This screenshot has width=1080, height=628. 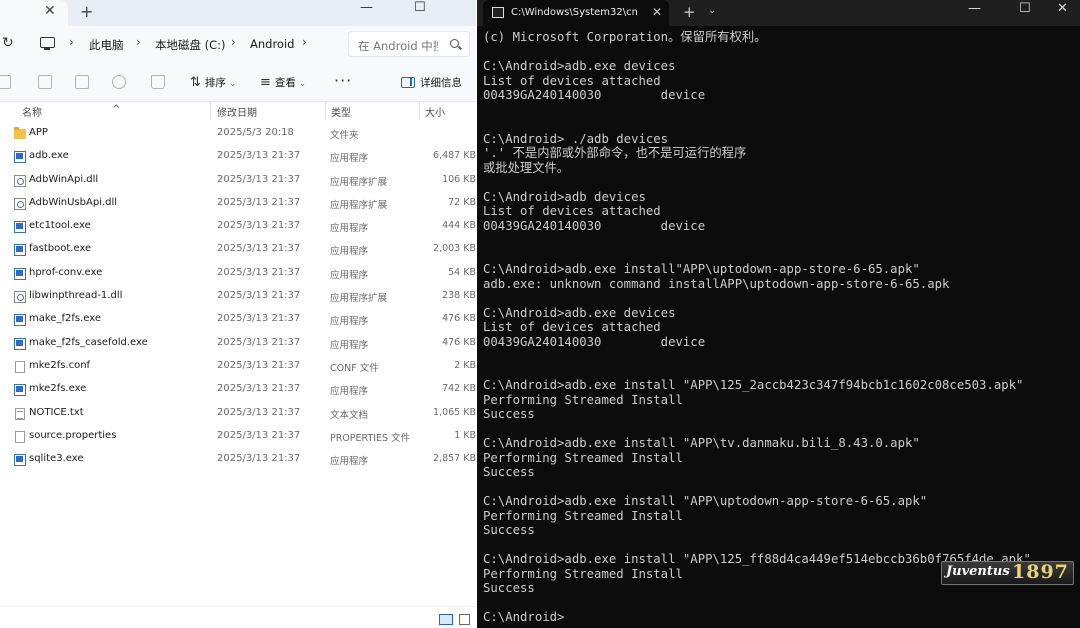 I want to click on file-row: NOTICE.txt 2025/3/13 21:37 文本文档 1,065 KB, so click(x=238, y=414).